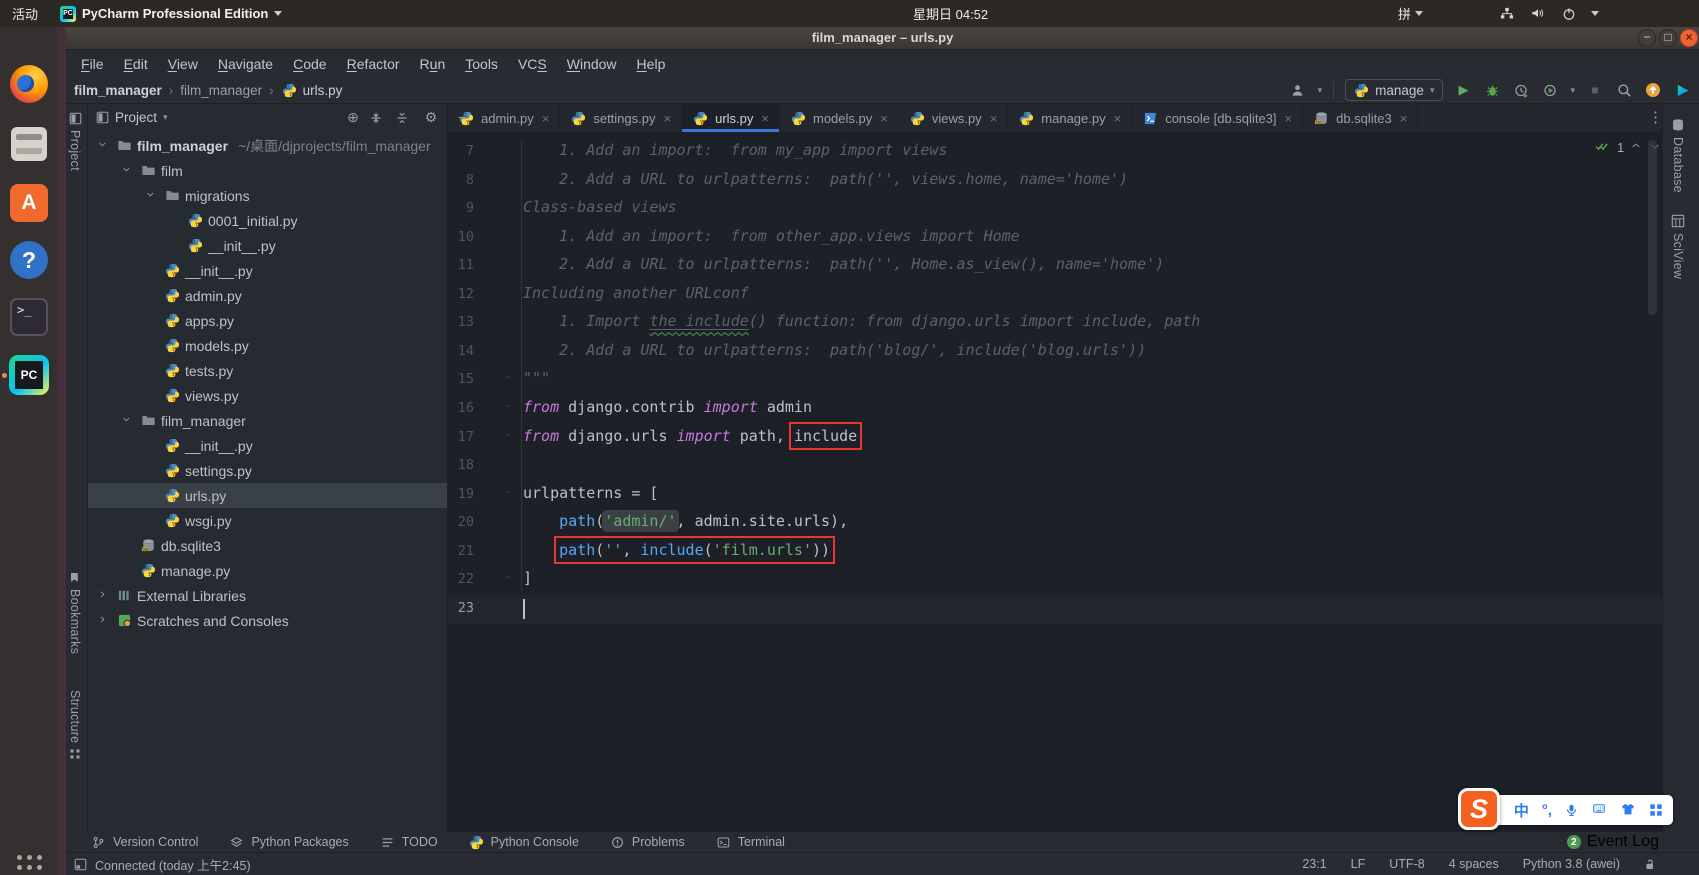 The height and width of the screenshot is (875, 1699). What do you see at coordinates (433, 64) in the screenshot?
I see `menu-run: Run` at bounding box center [433, 64].